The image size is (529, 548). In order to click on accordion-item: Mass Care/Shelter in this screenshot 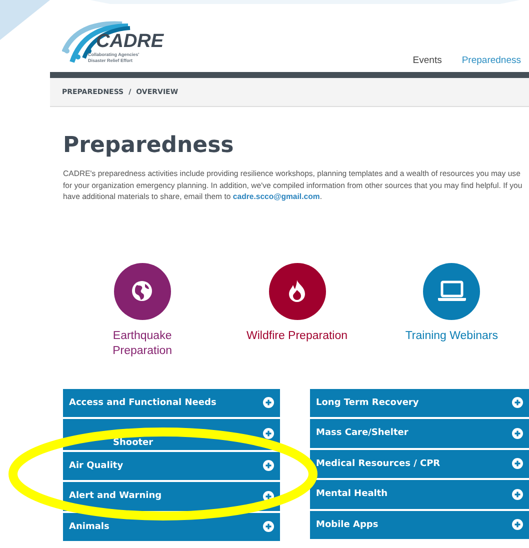, I will do `click(419, 433)`.